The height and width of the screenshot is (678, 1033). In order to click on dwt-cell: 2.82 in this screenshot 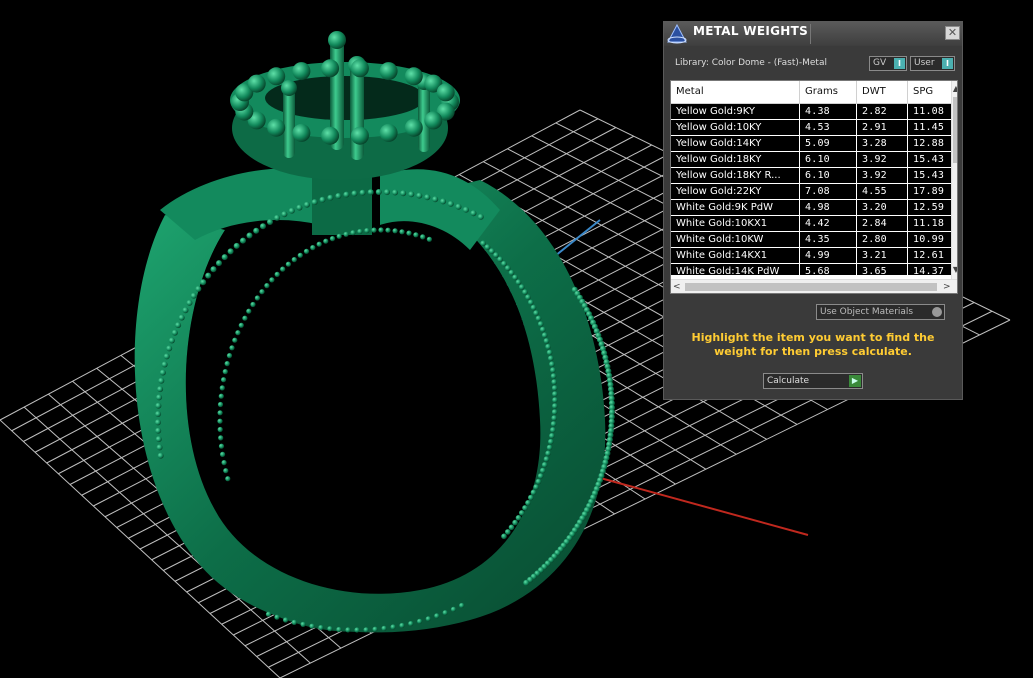, I will do `click(882, 111)`.